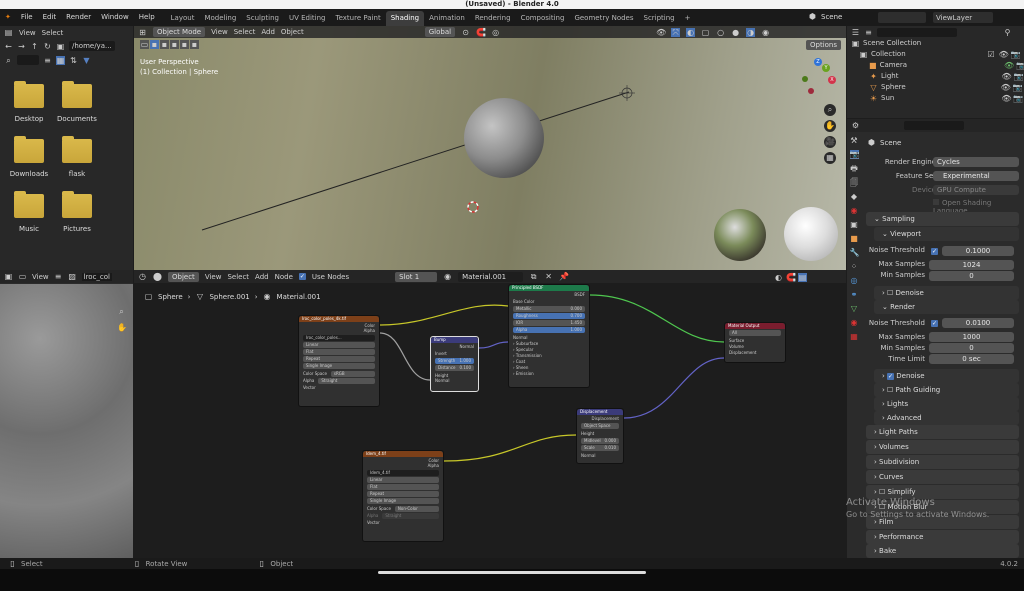  Describe the element at coordinates (147, 17) in the screenshot. I see `menu-help: Help` at that location.